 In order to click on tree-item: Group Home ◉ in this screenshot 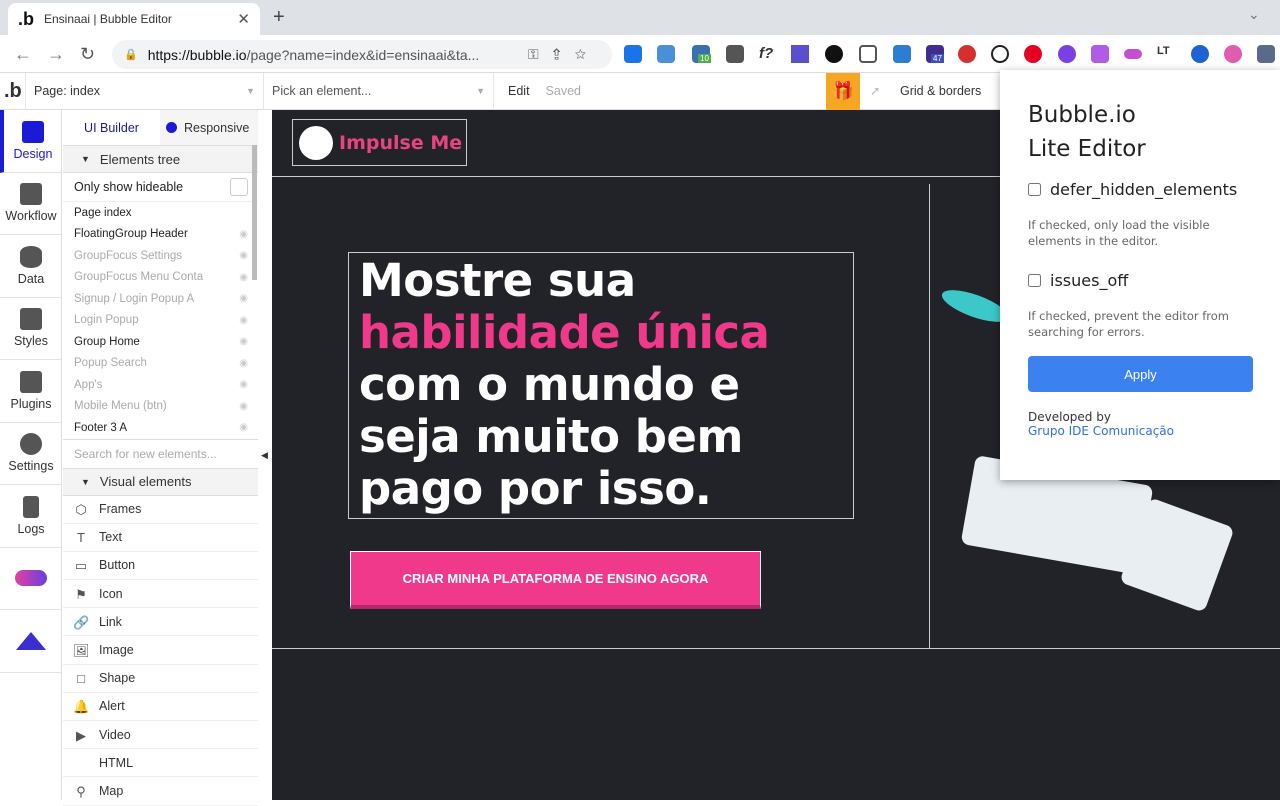, I will do `click(160, 342)`.